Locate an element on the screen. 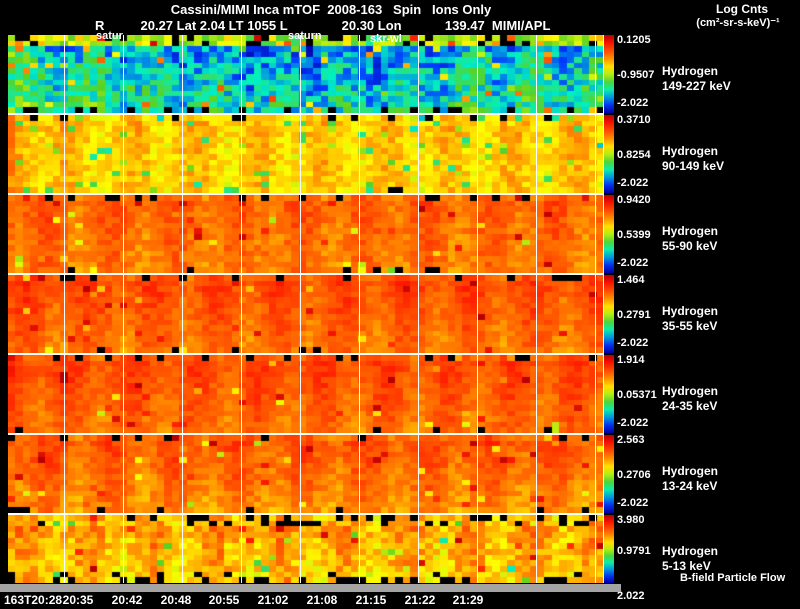 This screenshot has width=800, height=609. time-axis-bar is located at coordinates (310, 588).